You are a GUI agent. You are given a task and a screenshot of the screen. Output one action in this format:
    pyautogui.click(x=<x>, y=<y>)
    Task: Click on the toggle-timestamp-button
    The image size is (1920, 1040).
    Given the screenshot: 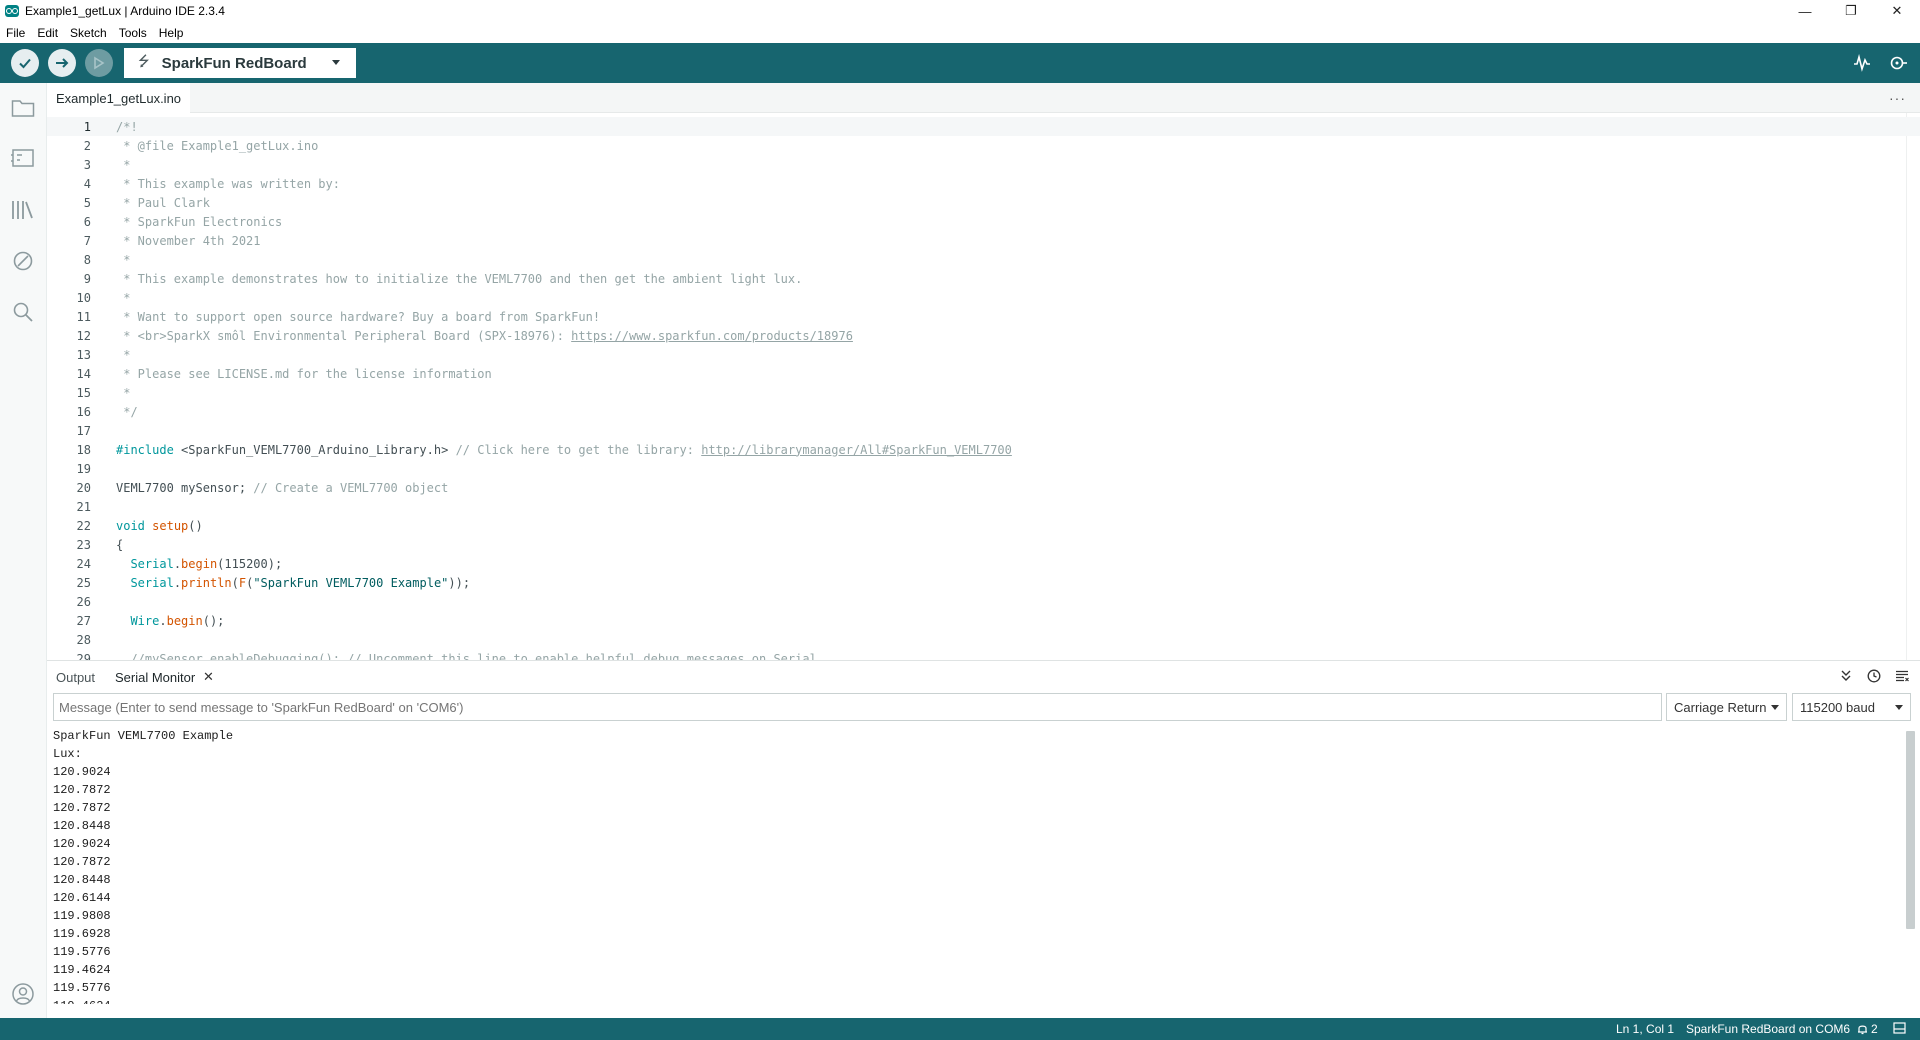 What is the action you would take?
    pyautogui.click(x=1874, y=676)
    